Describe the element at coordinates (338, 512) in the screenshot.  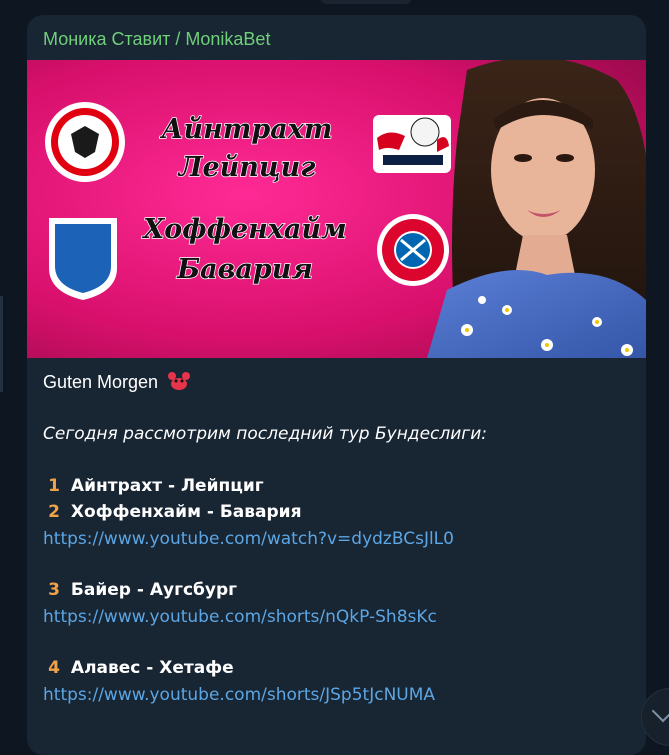
I see `list-item: 2 Хоффенхайм - Бавария` at that location.